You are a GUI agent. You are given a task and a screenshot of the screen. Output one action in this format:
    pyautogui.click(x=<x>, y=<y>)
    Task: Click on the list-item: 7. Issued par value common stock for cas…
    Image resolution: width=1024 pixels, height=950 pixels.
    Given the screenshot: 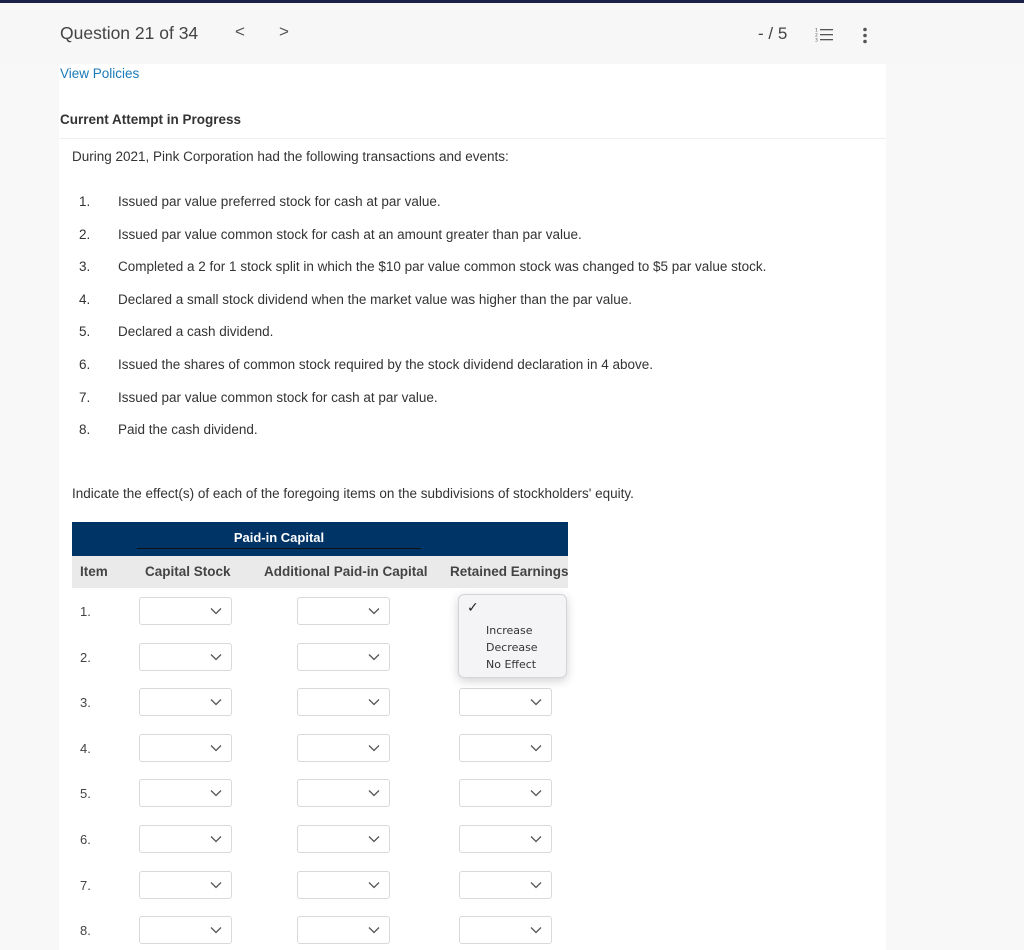 What is the action you would take?
    pyautogui.click(x=459, y=400)
    